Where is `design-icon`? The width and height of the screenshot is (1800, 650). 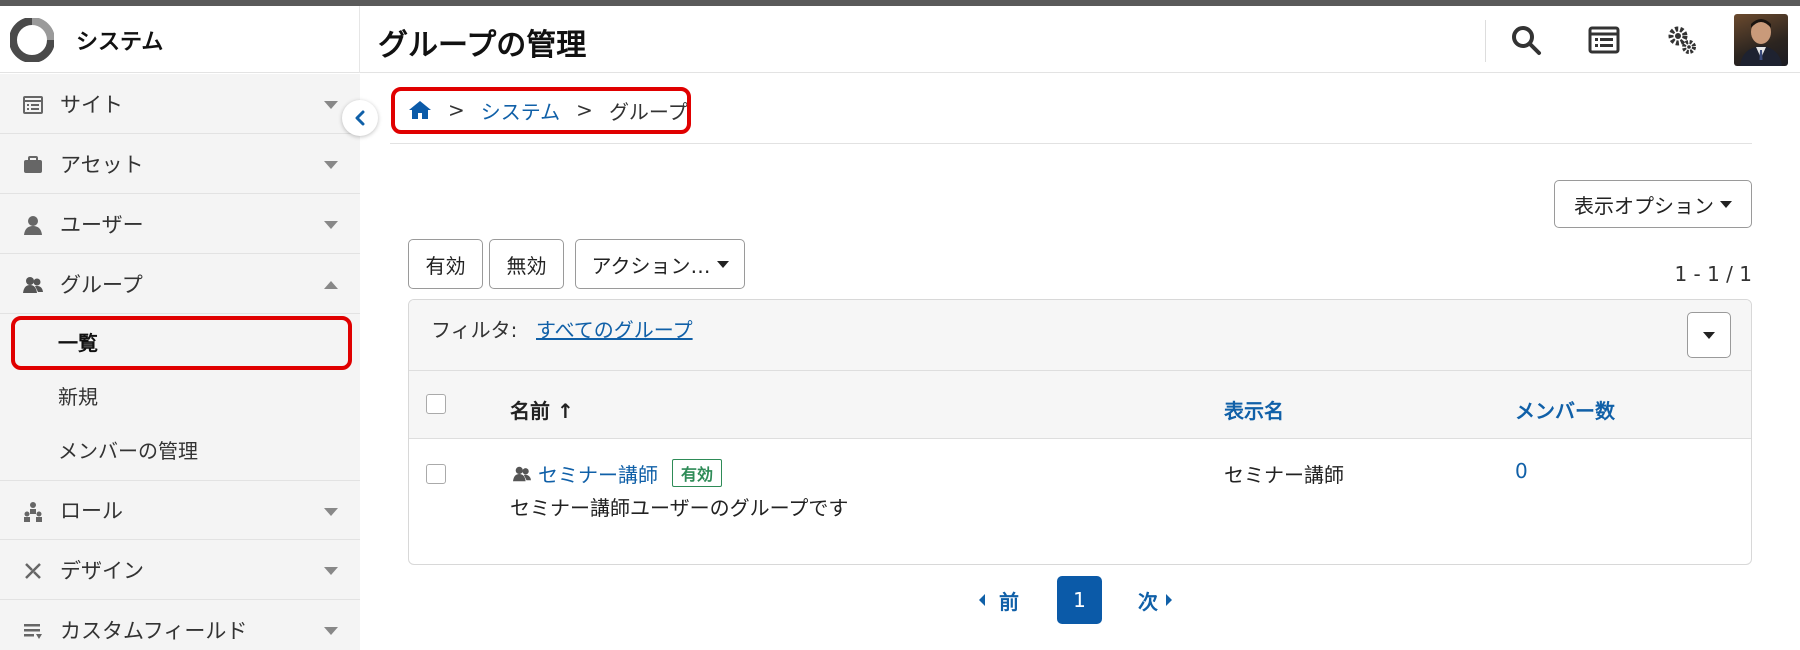
design-icon is located at coordinates (33, 571).